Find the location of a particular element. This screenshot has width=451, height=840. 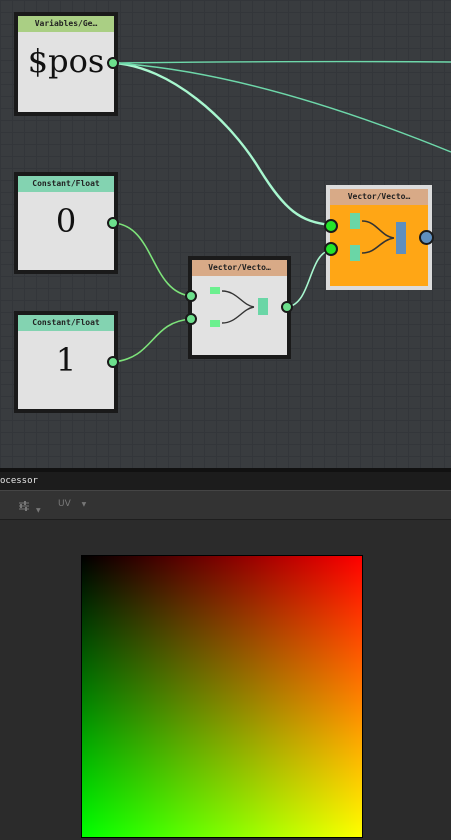

settings-sliders-icon is located at coordinates (24, 507).